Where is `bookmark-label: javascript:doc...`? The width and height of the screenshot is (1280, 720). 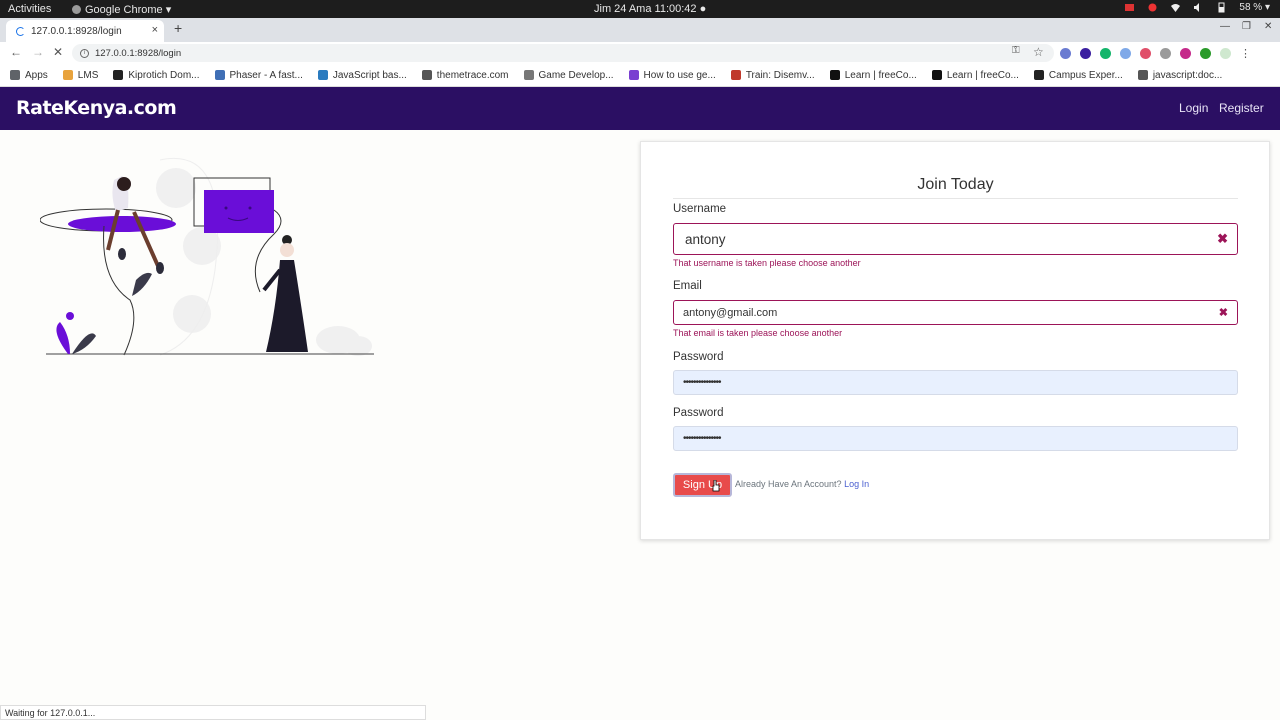
bookmark-label: javascript:doc... is located at coordinates (1187, 75).